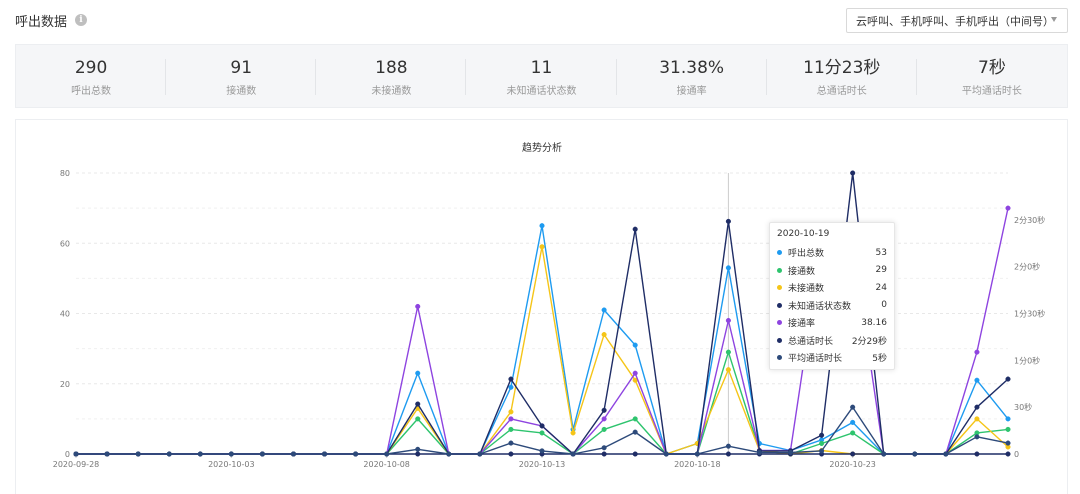 This screenshot has height=494, width=1080. Describe the element at coordinates (1016, 454) in the screenshot. I see `y-right-tick-label: 0` at that location.